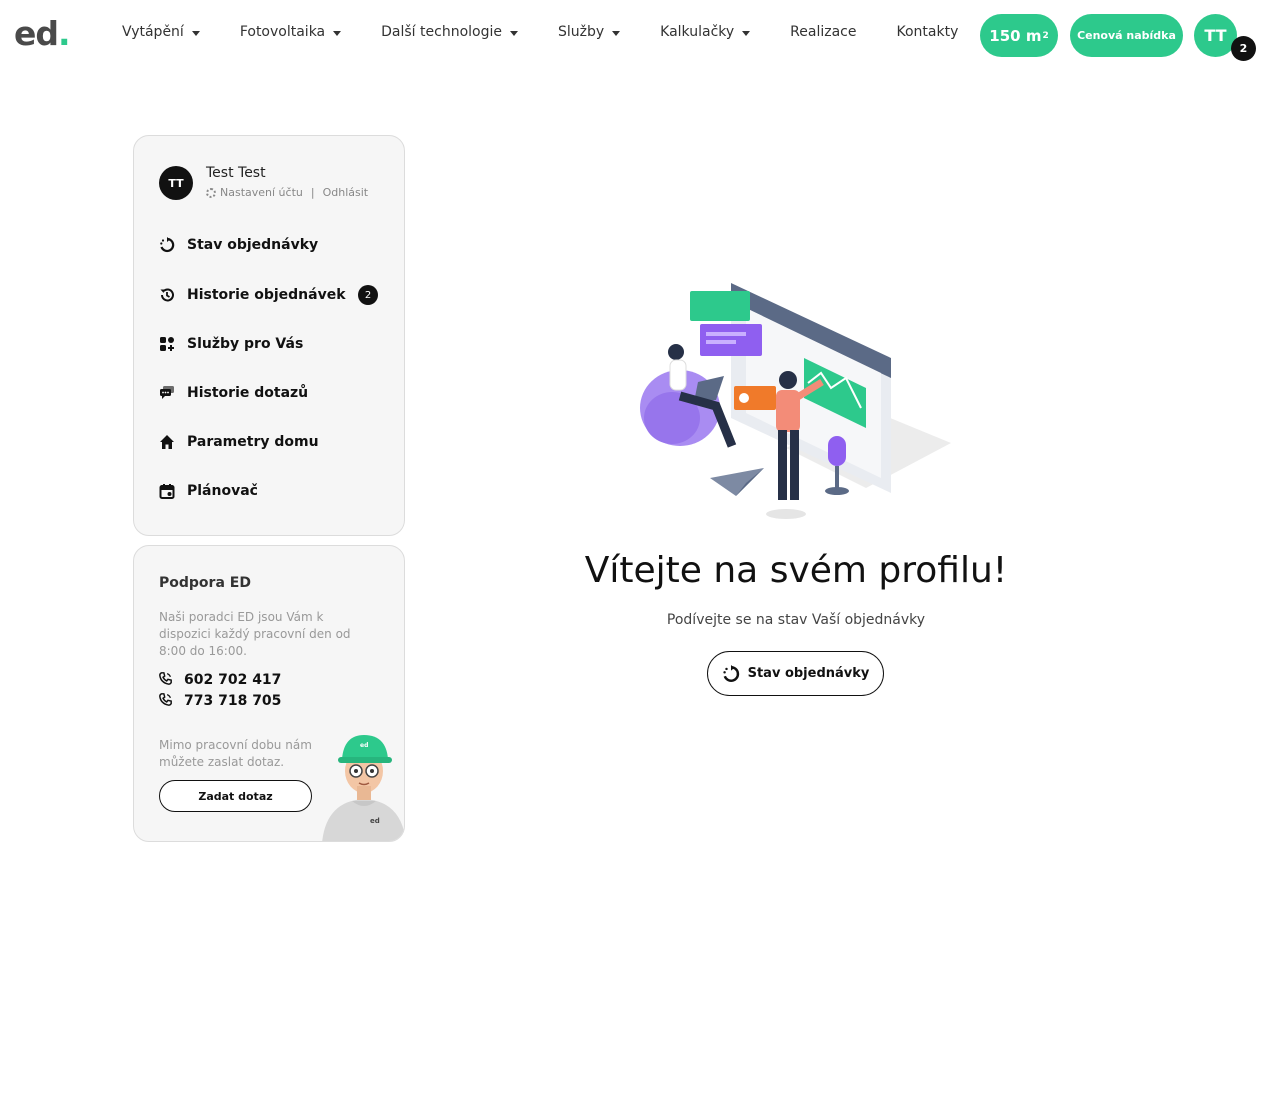 This screenshot has height=1103, width=1263. What do you see at coordinates (245, 344) in the screenshot?
I see `menu-label: Služby pro Vás` at bounding box center [245, 344].